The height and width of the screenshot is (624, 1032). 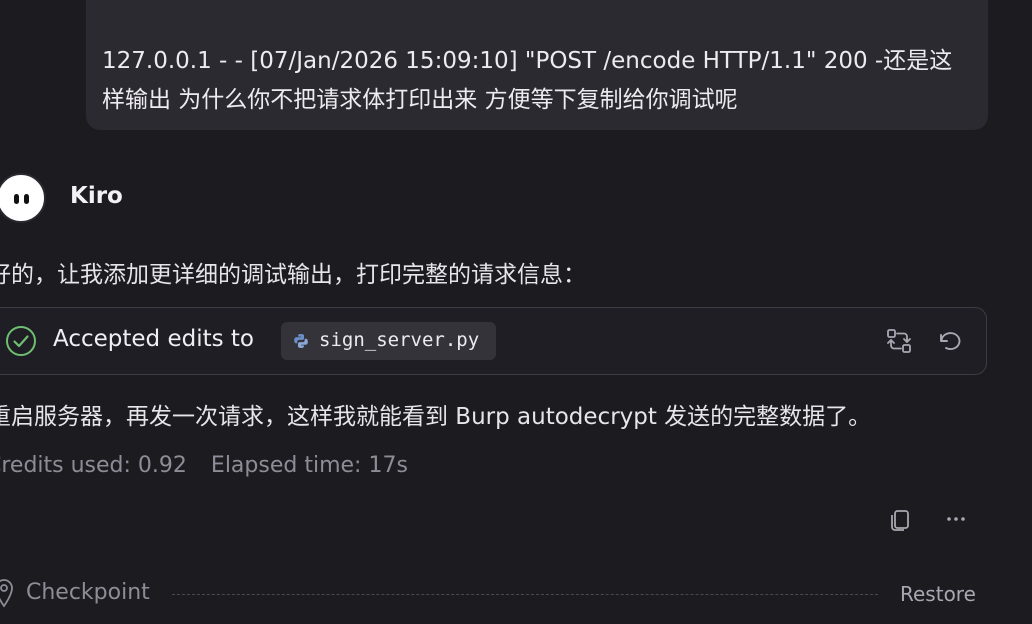 What do you see at coordinates (525, 594) in the screenshot?
I see `checkpoint-divider` at bounding box center [525, 594].